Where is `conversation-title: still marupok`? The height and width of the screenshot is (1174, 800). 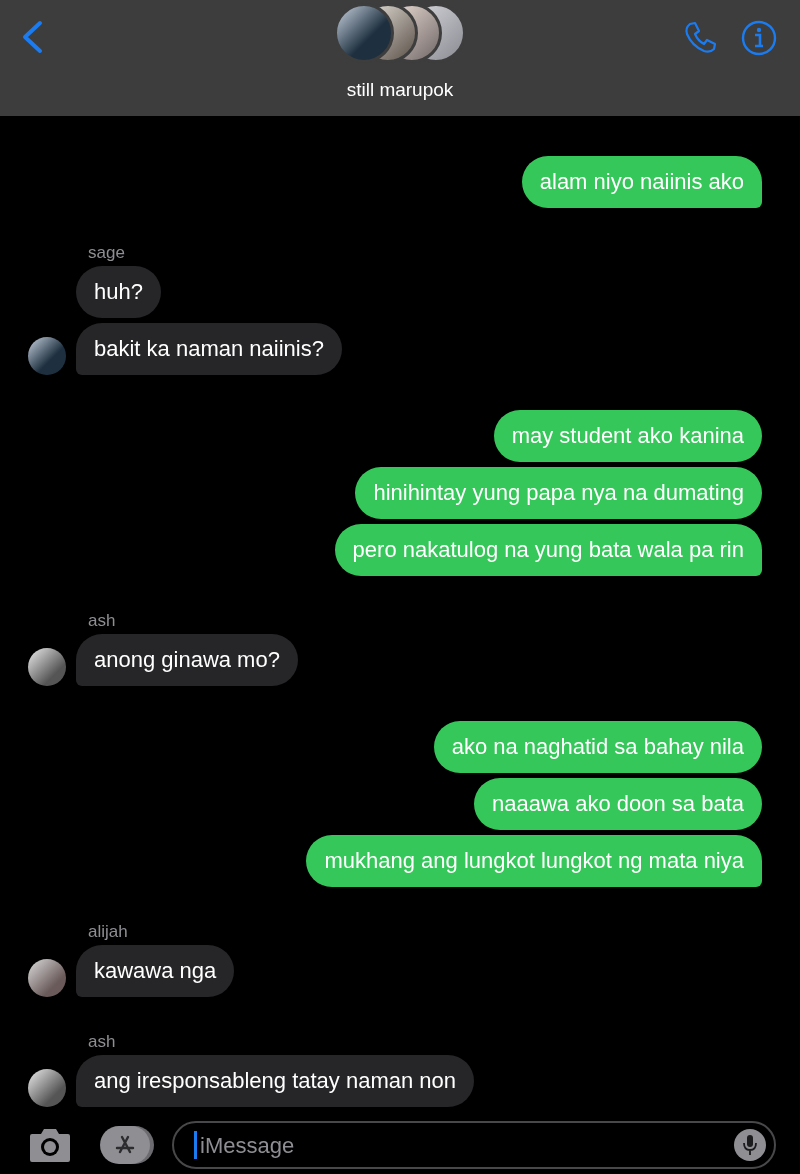
conversation-title: still marupok is located at coordinates (400, 90).